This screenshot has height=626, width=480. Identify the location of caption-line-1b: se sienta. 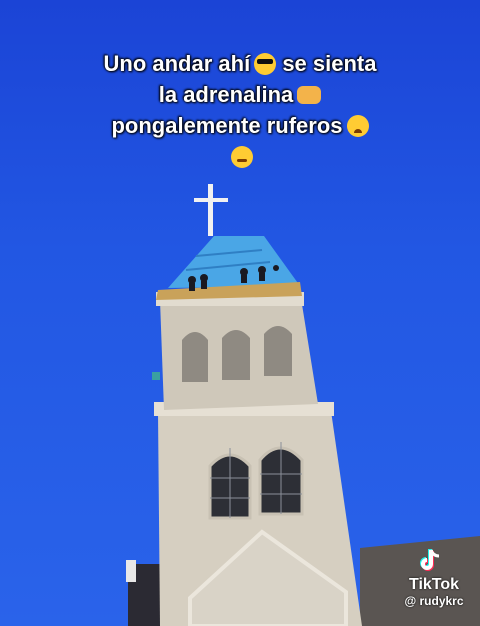
(329, 63).